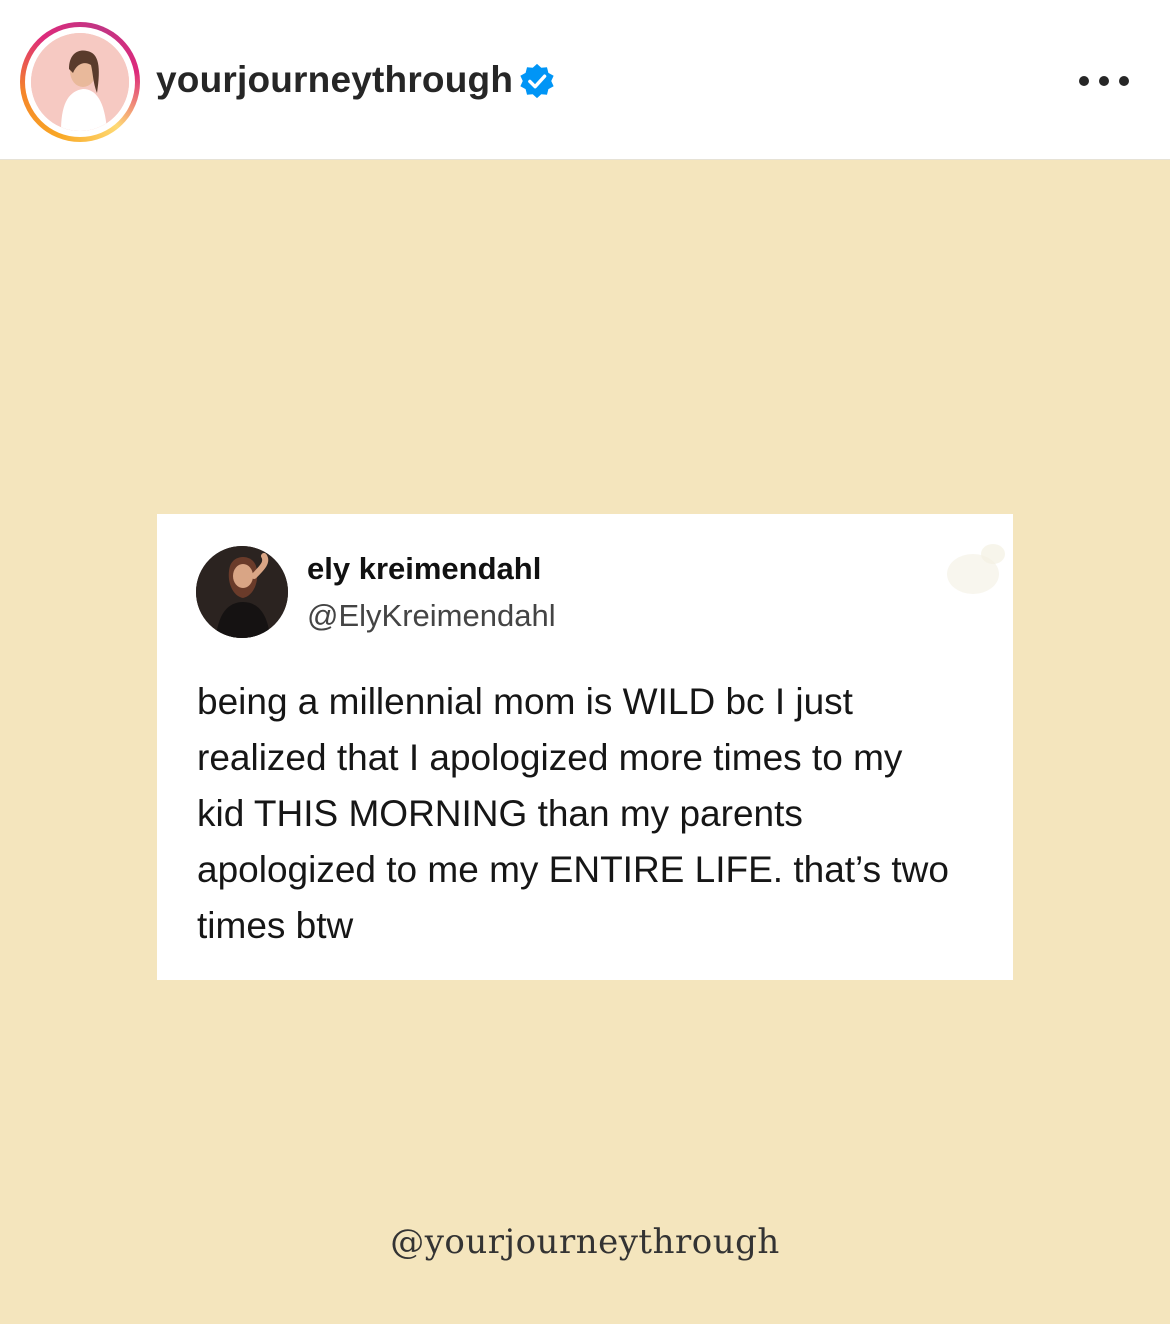 This screenshot has height=1324, width=1170. What do you see at coordinates (585, 1242) in the screenshot?
I see `post-watermark: @yourjourneythrough` at bounding box center [585, 1242].